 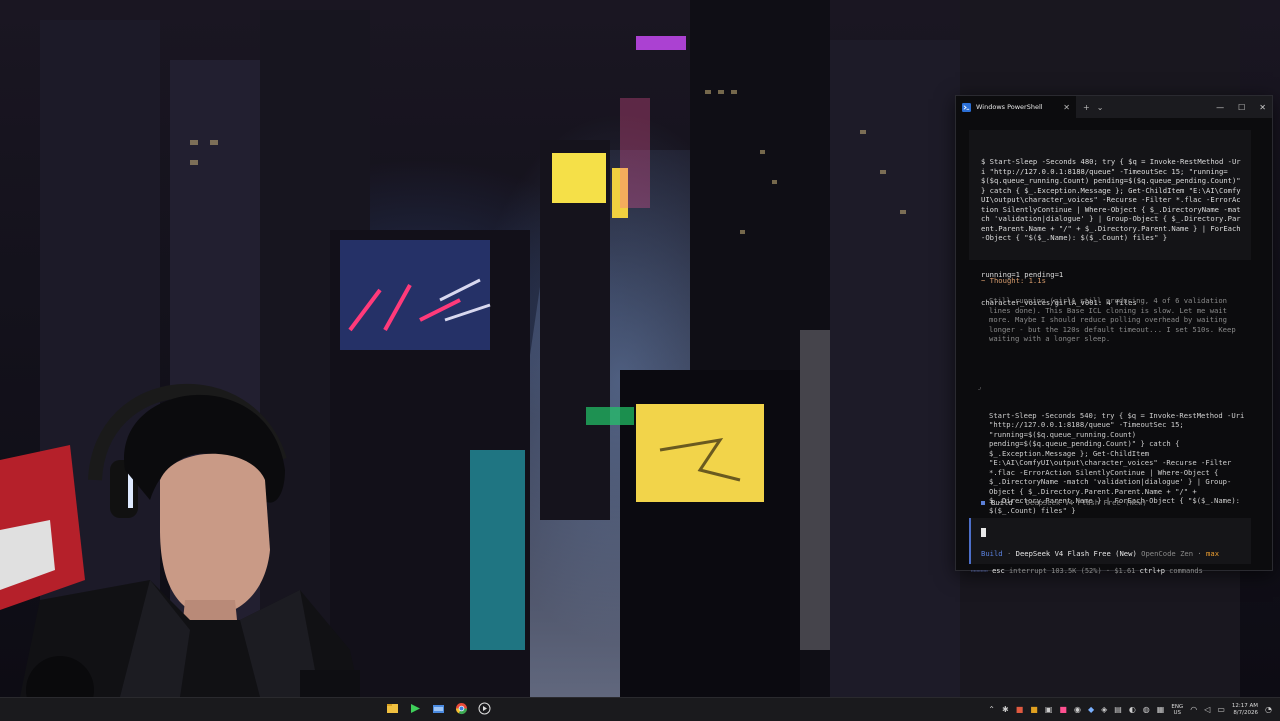 I want to click on text-cursor, so click(x=983, y=532).